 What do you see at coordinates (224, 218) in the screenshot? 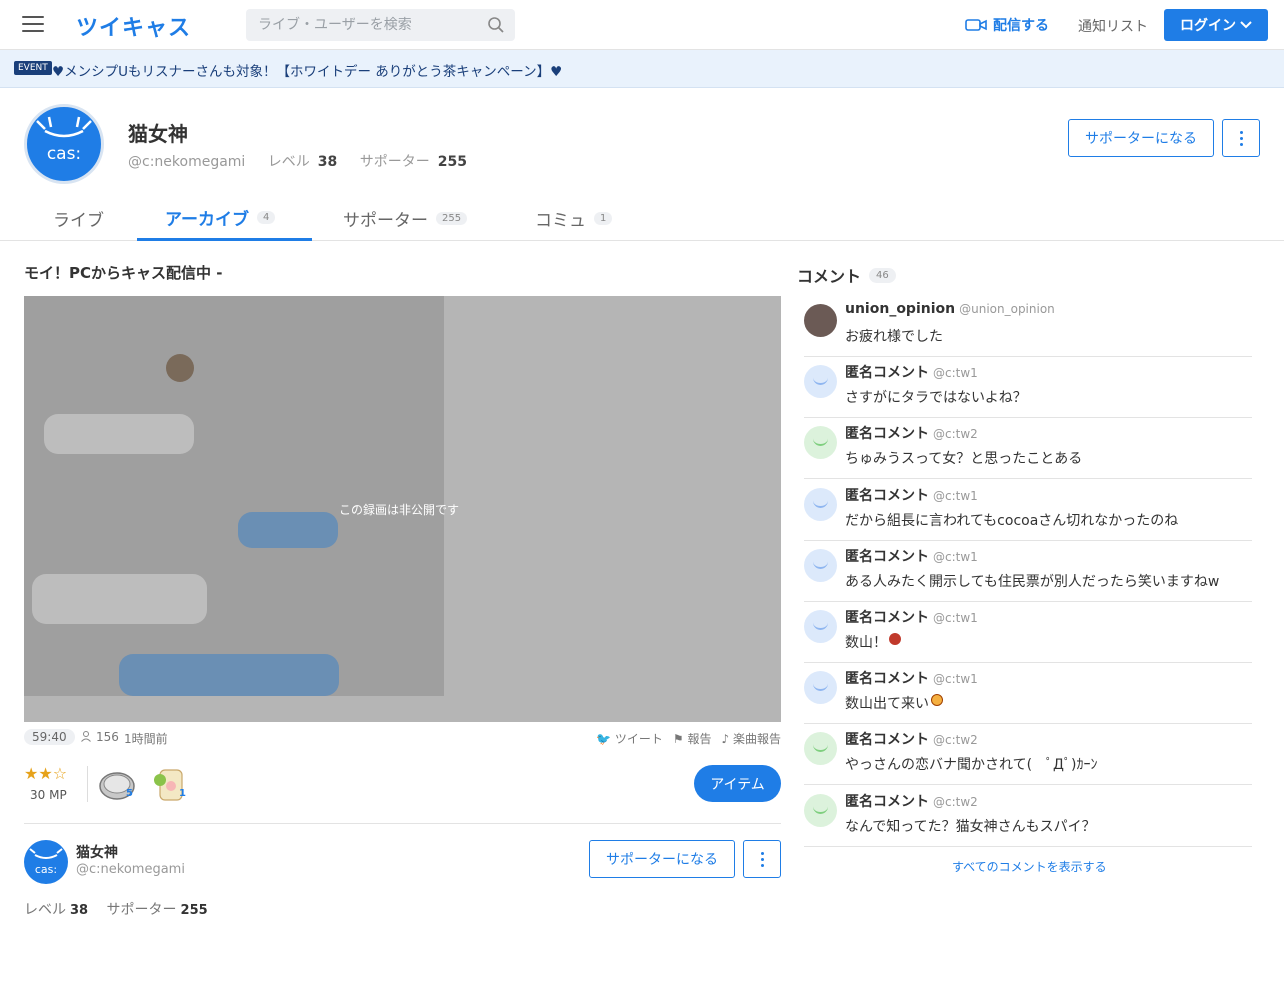
I see `tab-archive: アーカイブ 4` at bounding box center [224, 218].